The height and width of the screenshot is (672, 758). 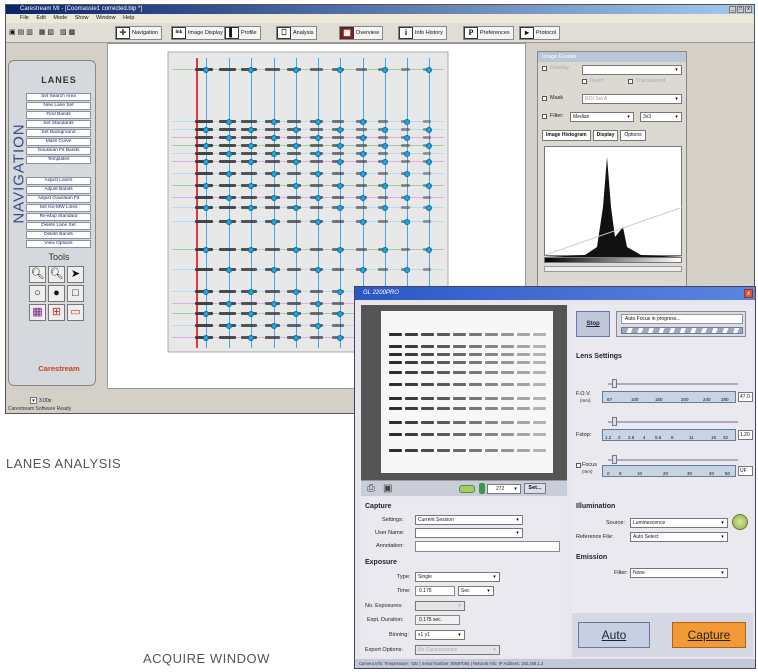 I want to click on mask-checkbox, so click(x=544, y=98).